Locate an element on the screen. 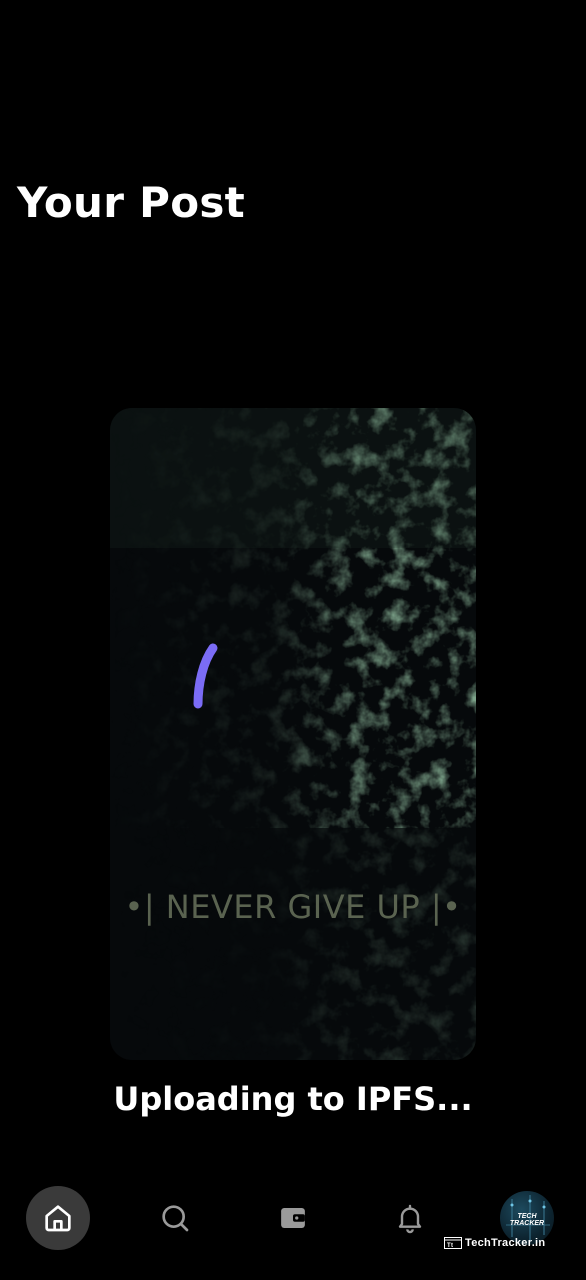  browser-icon: Tt is located at coordinates (453, 1243).